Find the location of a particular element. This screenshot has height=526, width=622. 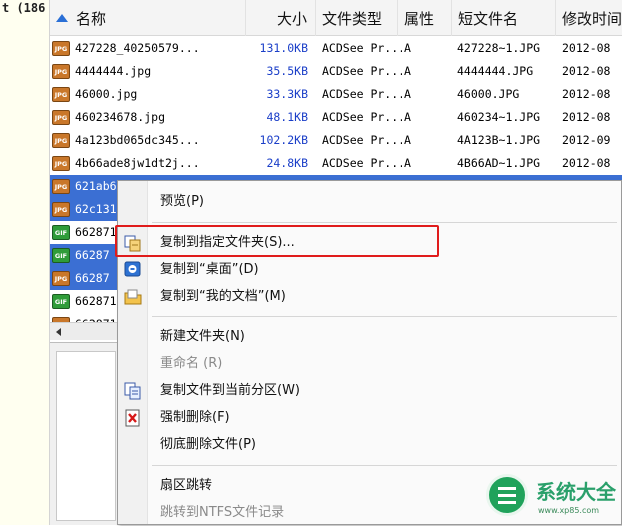

file-short-name: 4B66AD~1.JPG is located at coordinates (499, 163).